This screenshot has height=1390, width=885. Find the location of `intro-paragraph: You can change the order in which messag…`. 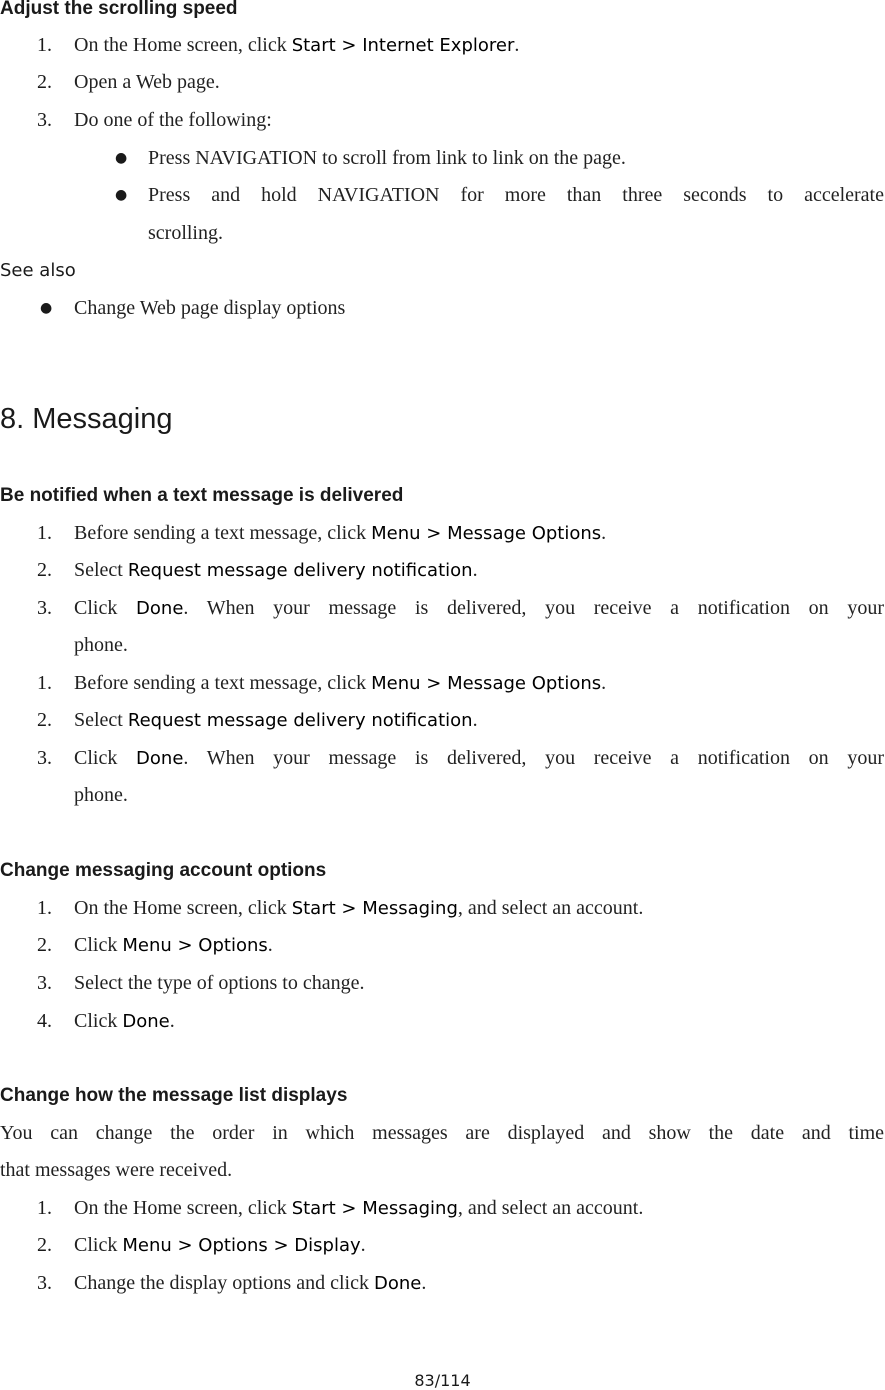

intro-paragraph: You can change the order in which messag… is located at coordinates (442, 1133).